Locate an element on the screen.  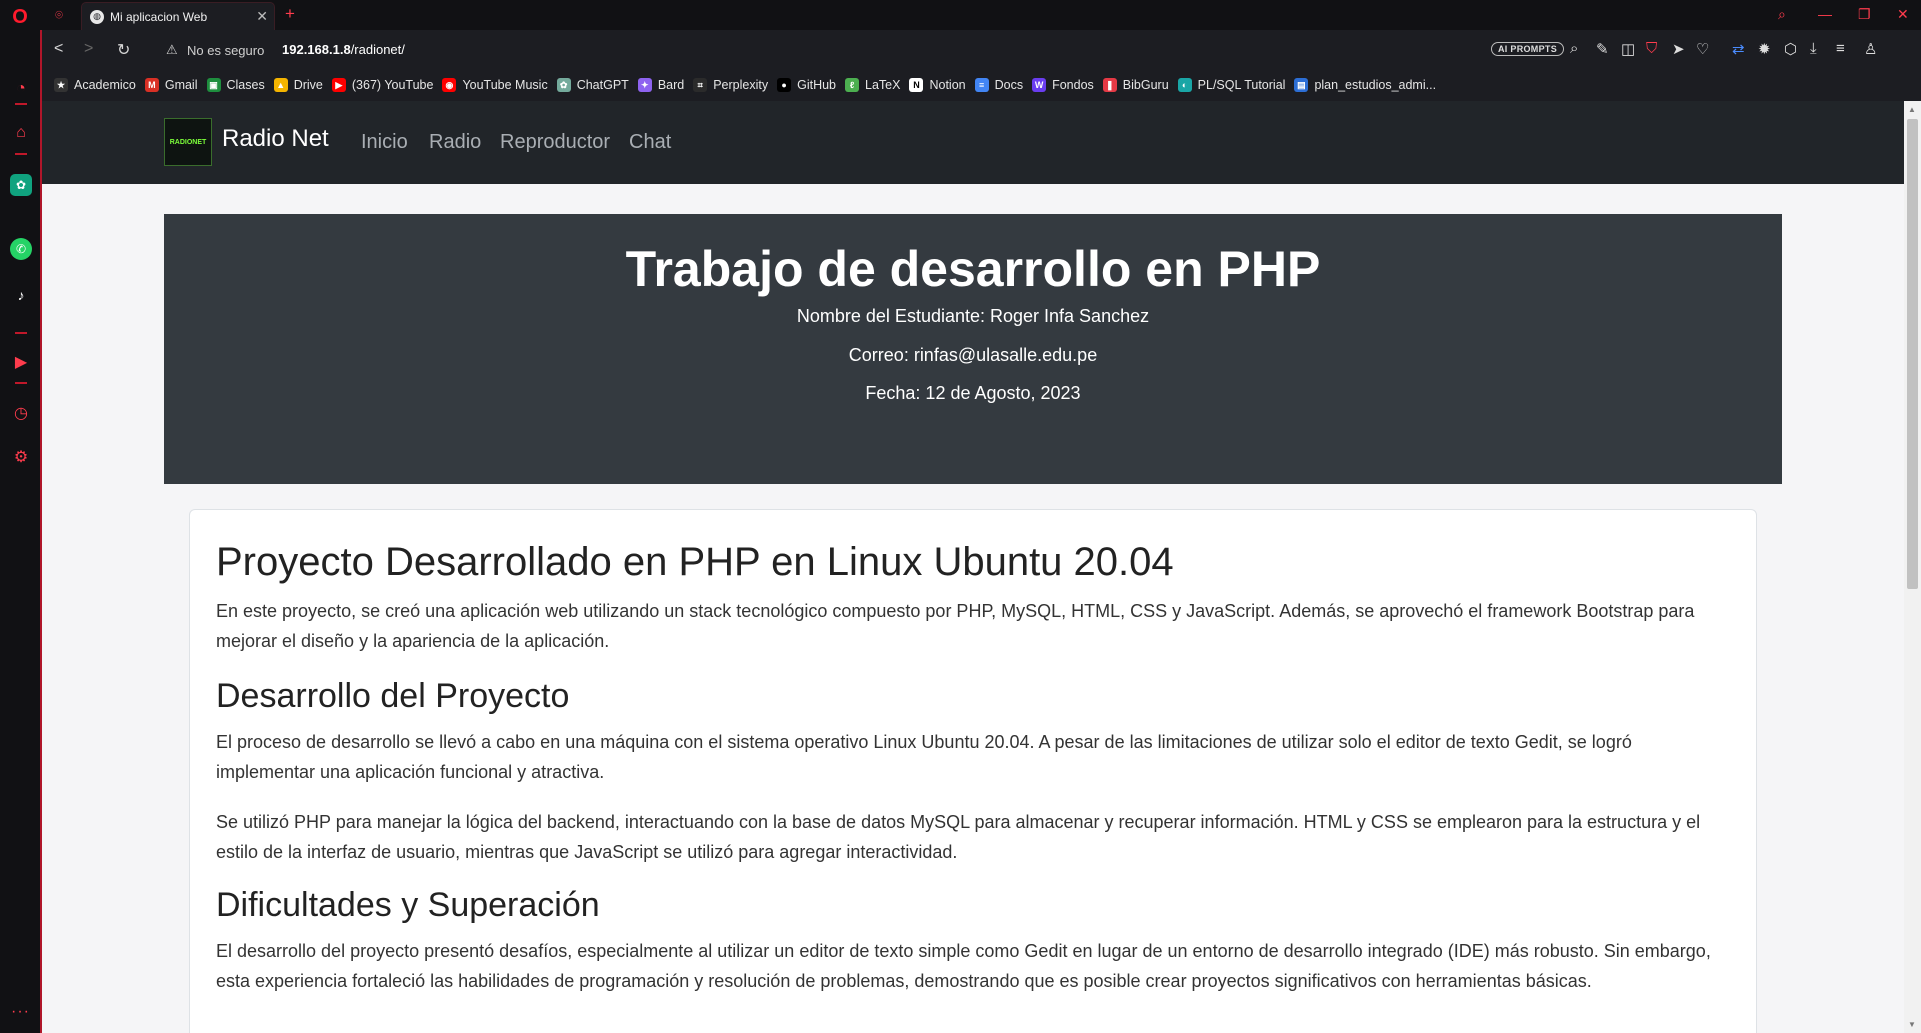
security-label: No es seguro is located at coordinates (225, 50).